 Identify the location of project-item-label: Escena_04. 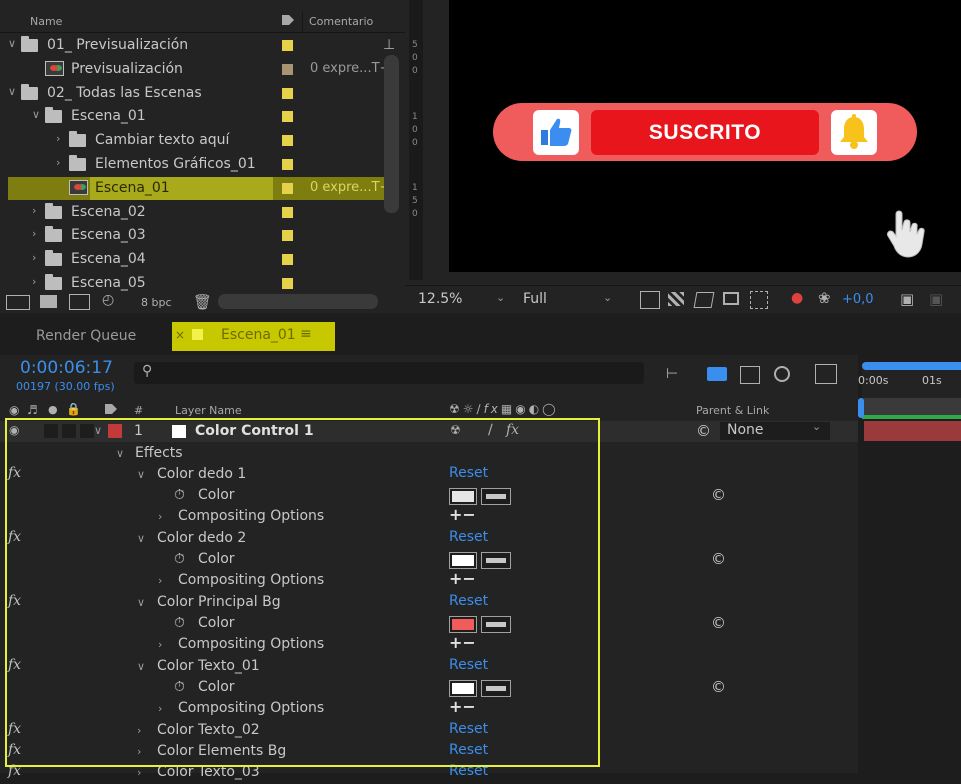
(108, 259).